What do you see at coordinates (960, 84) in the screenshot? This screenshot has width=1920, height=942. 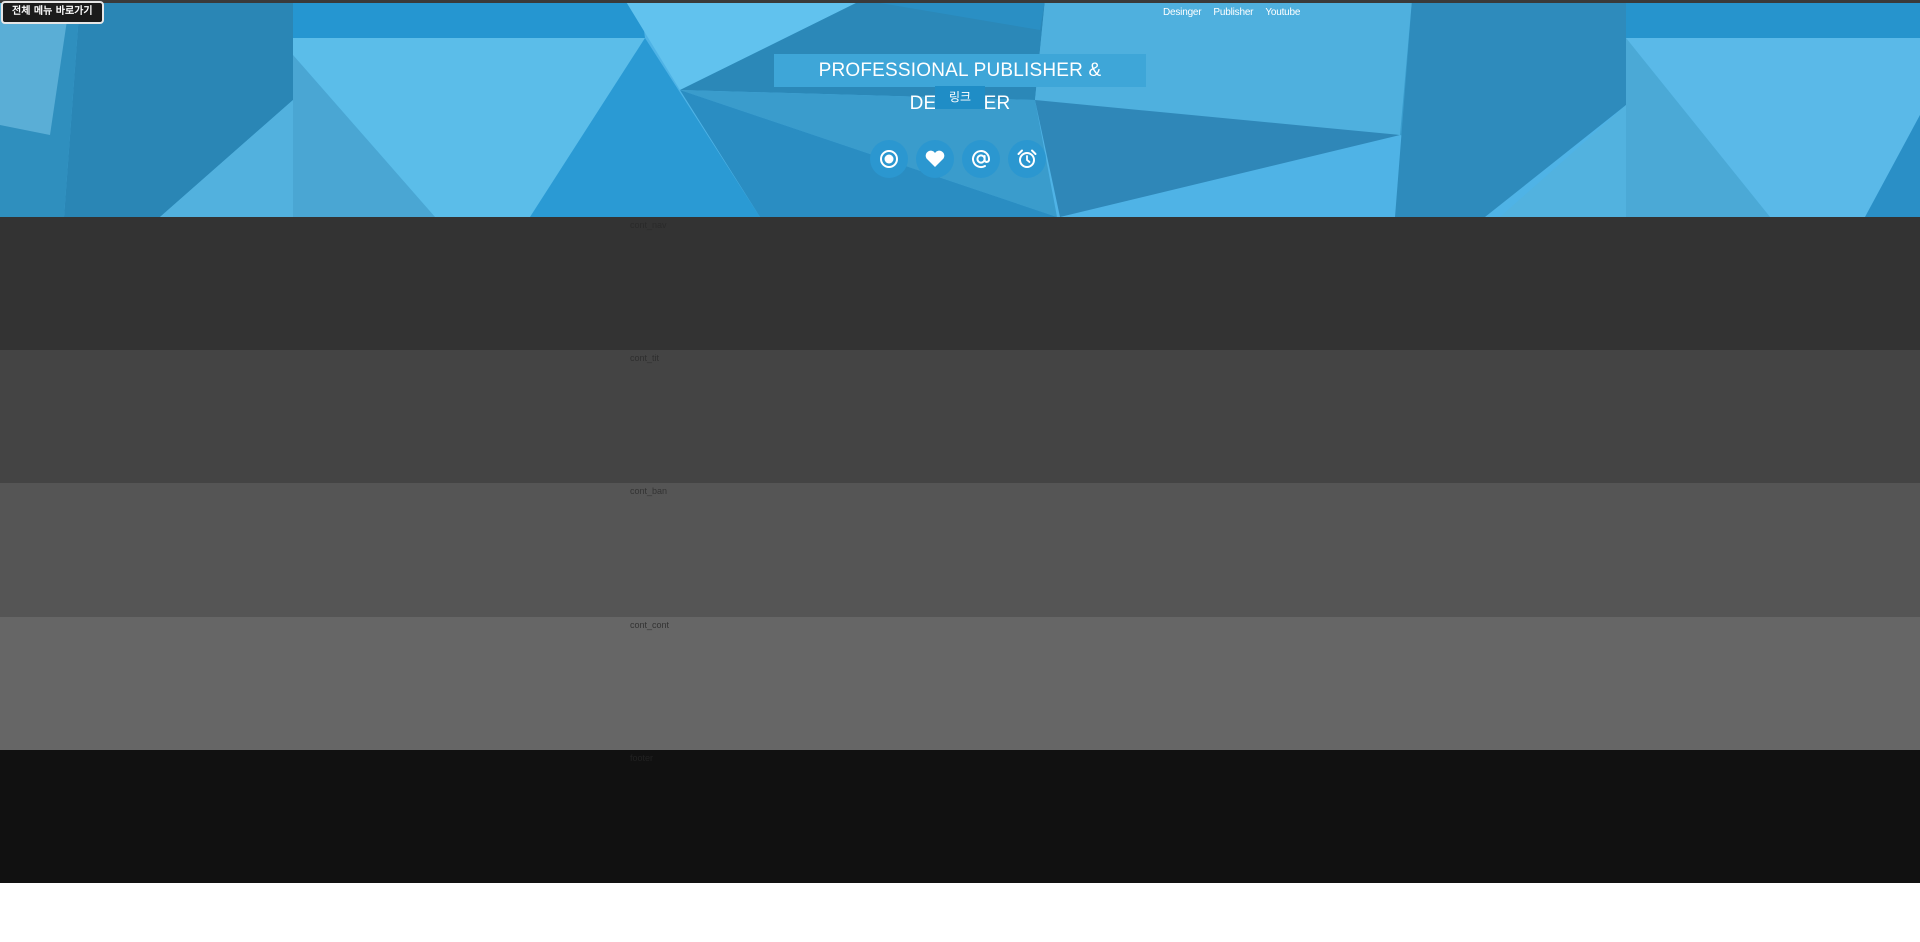 I see `page-title: PROFESSIONAL PUBLISHER & DESIGNER` at bounding box center [960, 84].